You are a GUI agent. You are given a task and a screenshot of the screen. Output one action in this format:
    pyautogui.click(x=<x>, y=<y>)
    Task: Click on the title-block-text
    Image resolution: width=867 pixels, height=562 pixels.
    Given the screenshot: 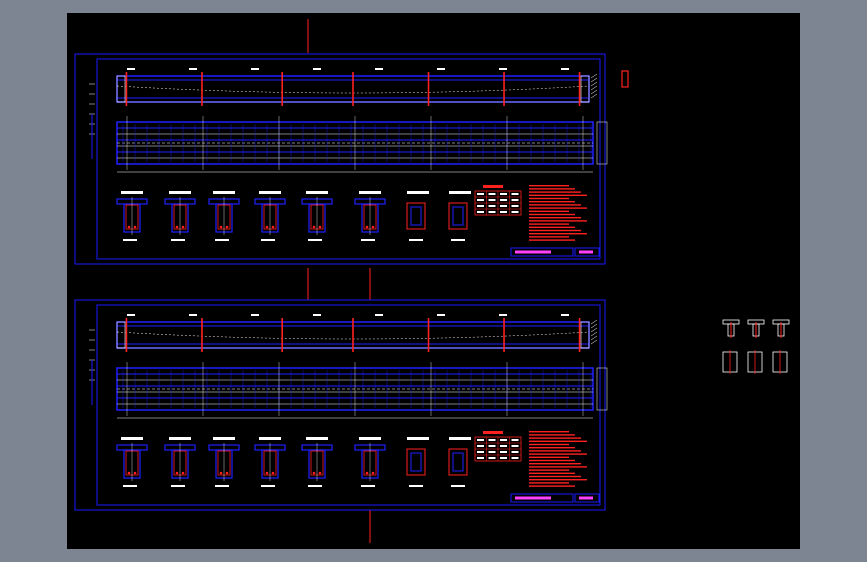 What is the action you would take?
    pyautogui.click(x=533, y=252)
    